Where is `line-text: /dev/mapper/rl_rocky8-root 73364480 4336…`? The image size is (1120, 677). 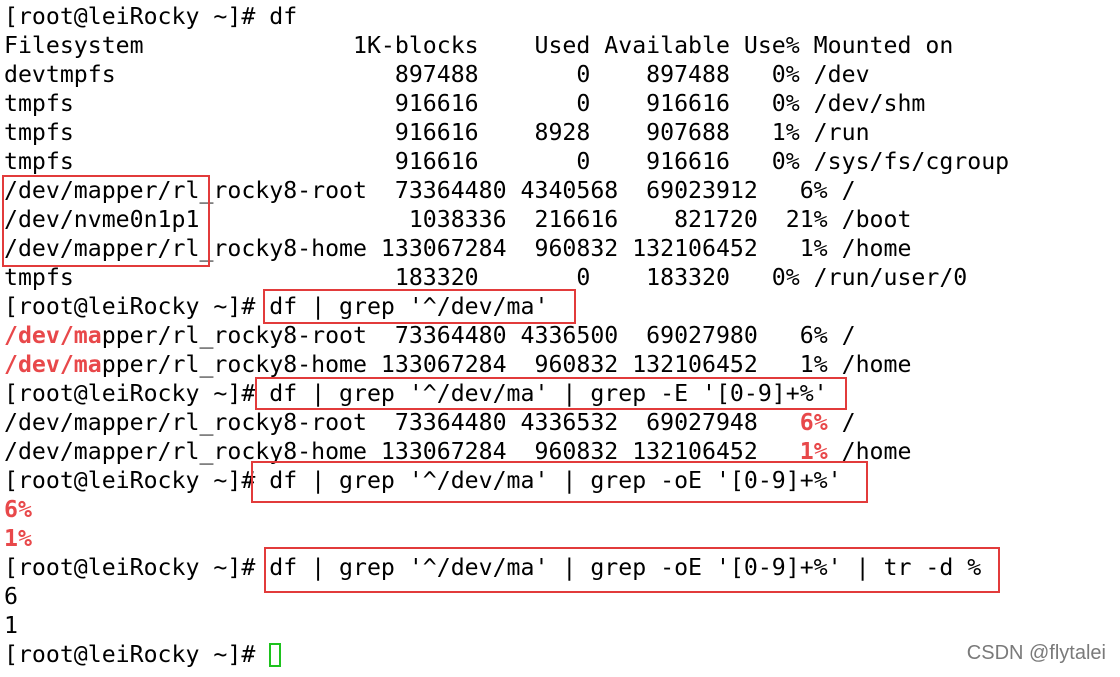 line-text: /dev/mapper/rl_rocky8-root 73364480 4336… is located at coordinates (402, 422).